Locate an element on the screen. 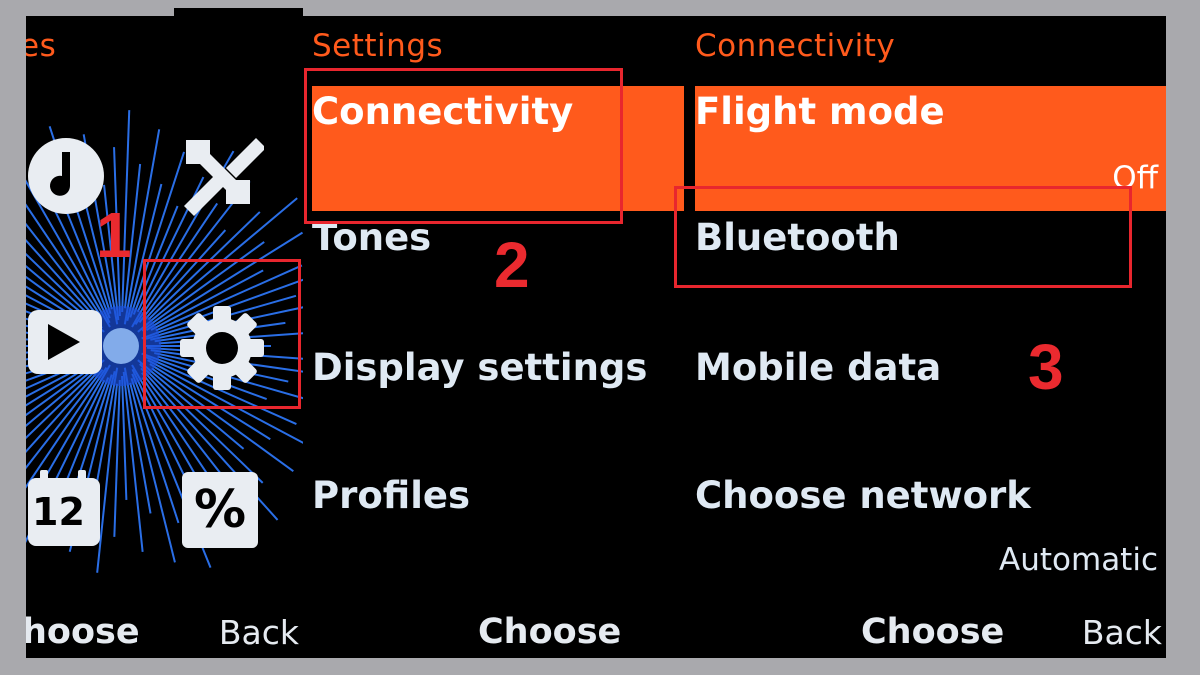 The image size is (1200, 675). menu-item-label: Display settings is located at coordinates (480, 367).